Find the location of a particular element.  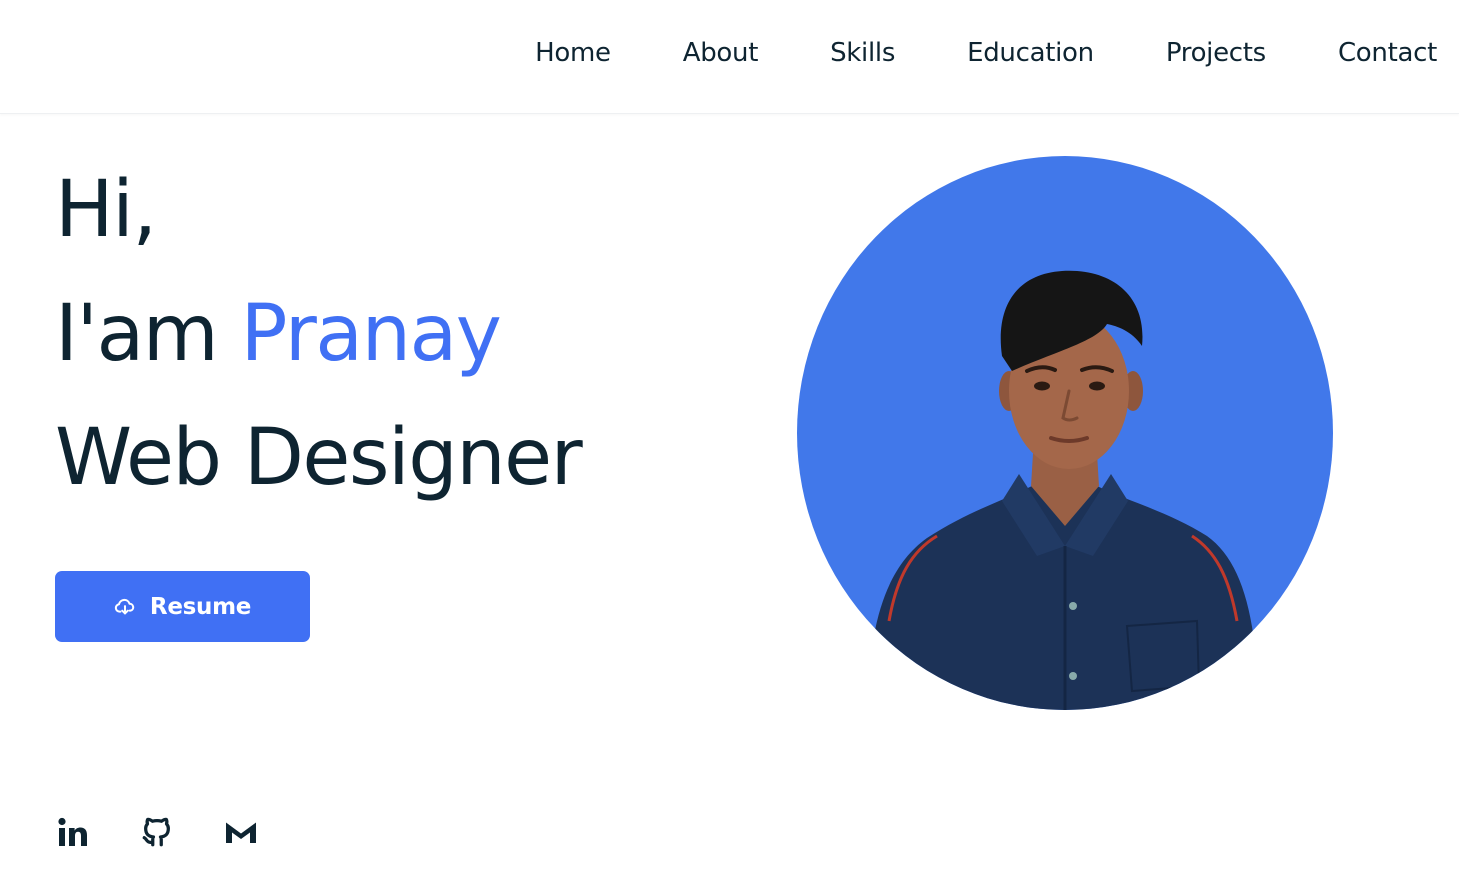

hero-name: Pranay is located at coordinates (371, 334).